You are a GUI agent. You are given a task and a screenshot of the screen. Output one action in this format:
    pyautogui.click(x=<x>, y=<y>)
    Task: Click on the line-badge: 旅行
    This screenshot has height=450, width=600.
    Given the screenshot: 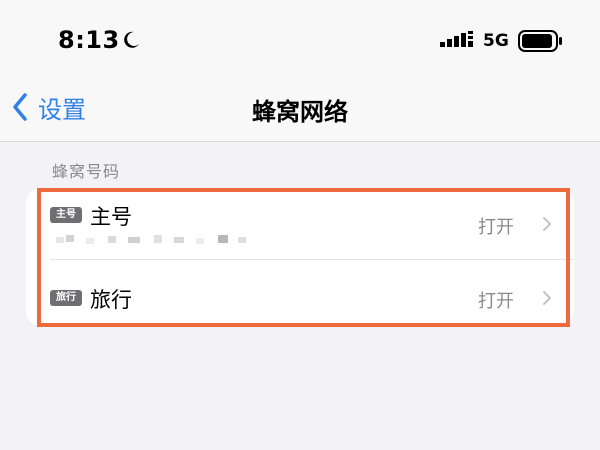 What is the action you would take?
    pyautogui.click(x=66, y=298)
    